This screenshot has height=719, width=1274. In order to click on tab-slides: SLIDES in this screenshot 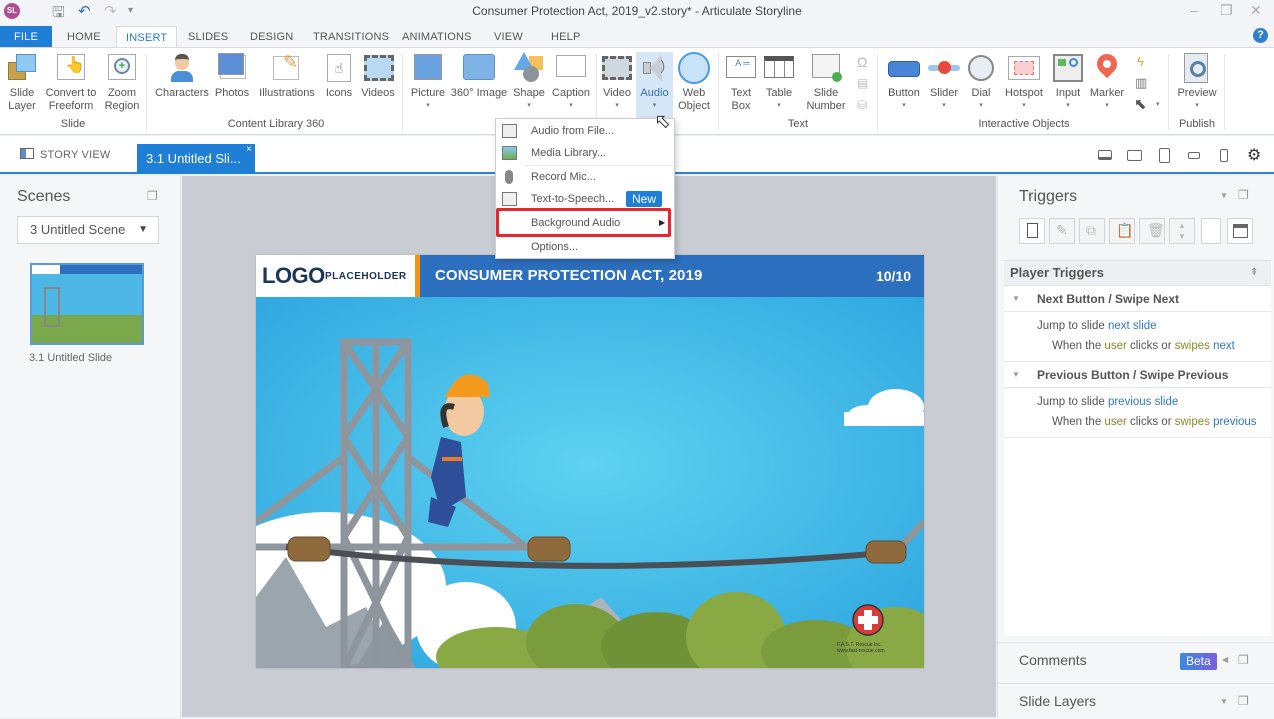, I will do `click(208, 37)`.